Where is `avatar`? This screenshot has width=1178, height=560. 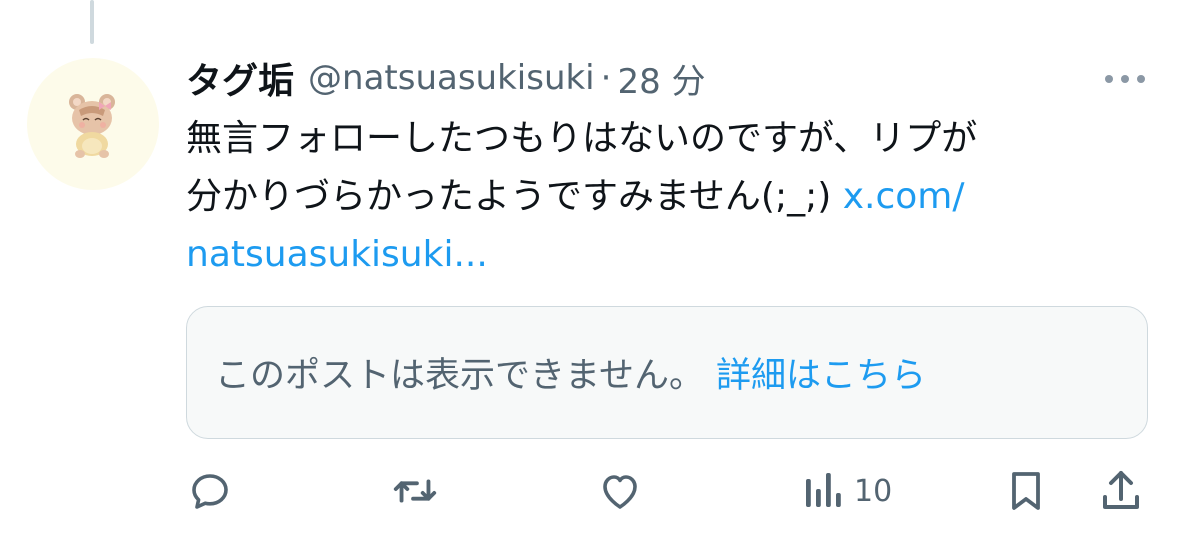
avatar is located at coordinates (93, 124).